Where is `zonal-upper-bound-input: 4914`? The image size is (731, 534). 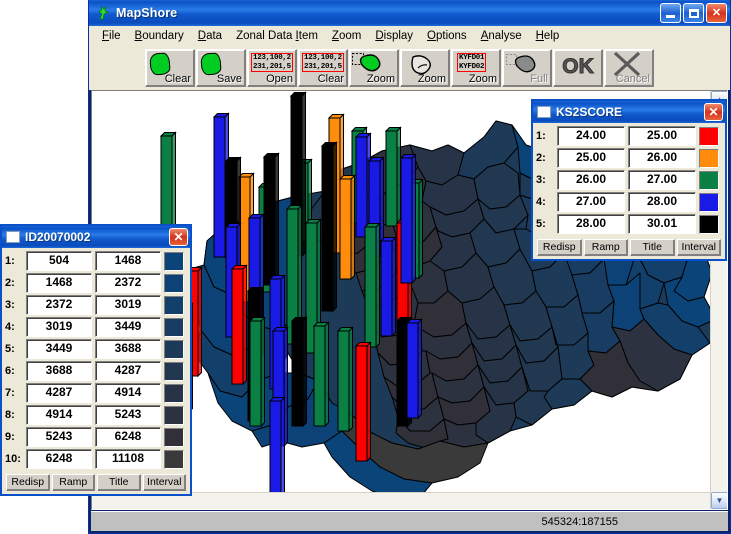 zonal-upper-bound-input: 4914 is located at coordinates (128, 393).